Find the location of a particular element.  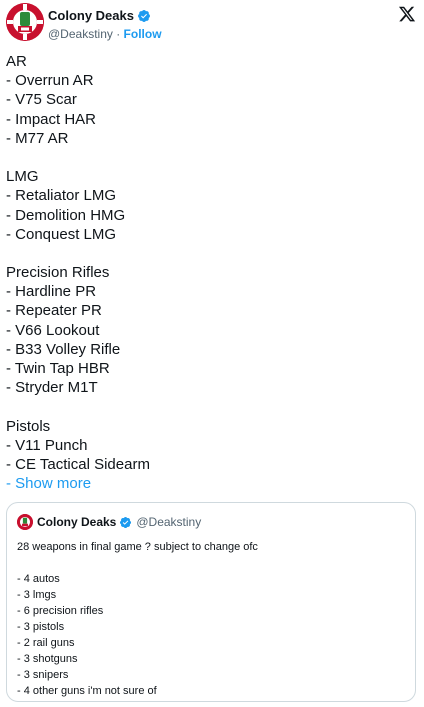

tweet-header: Colony Deaks @Deakstiny · Follow is located at coordinates (212, 23).